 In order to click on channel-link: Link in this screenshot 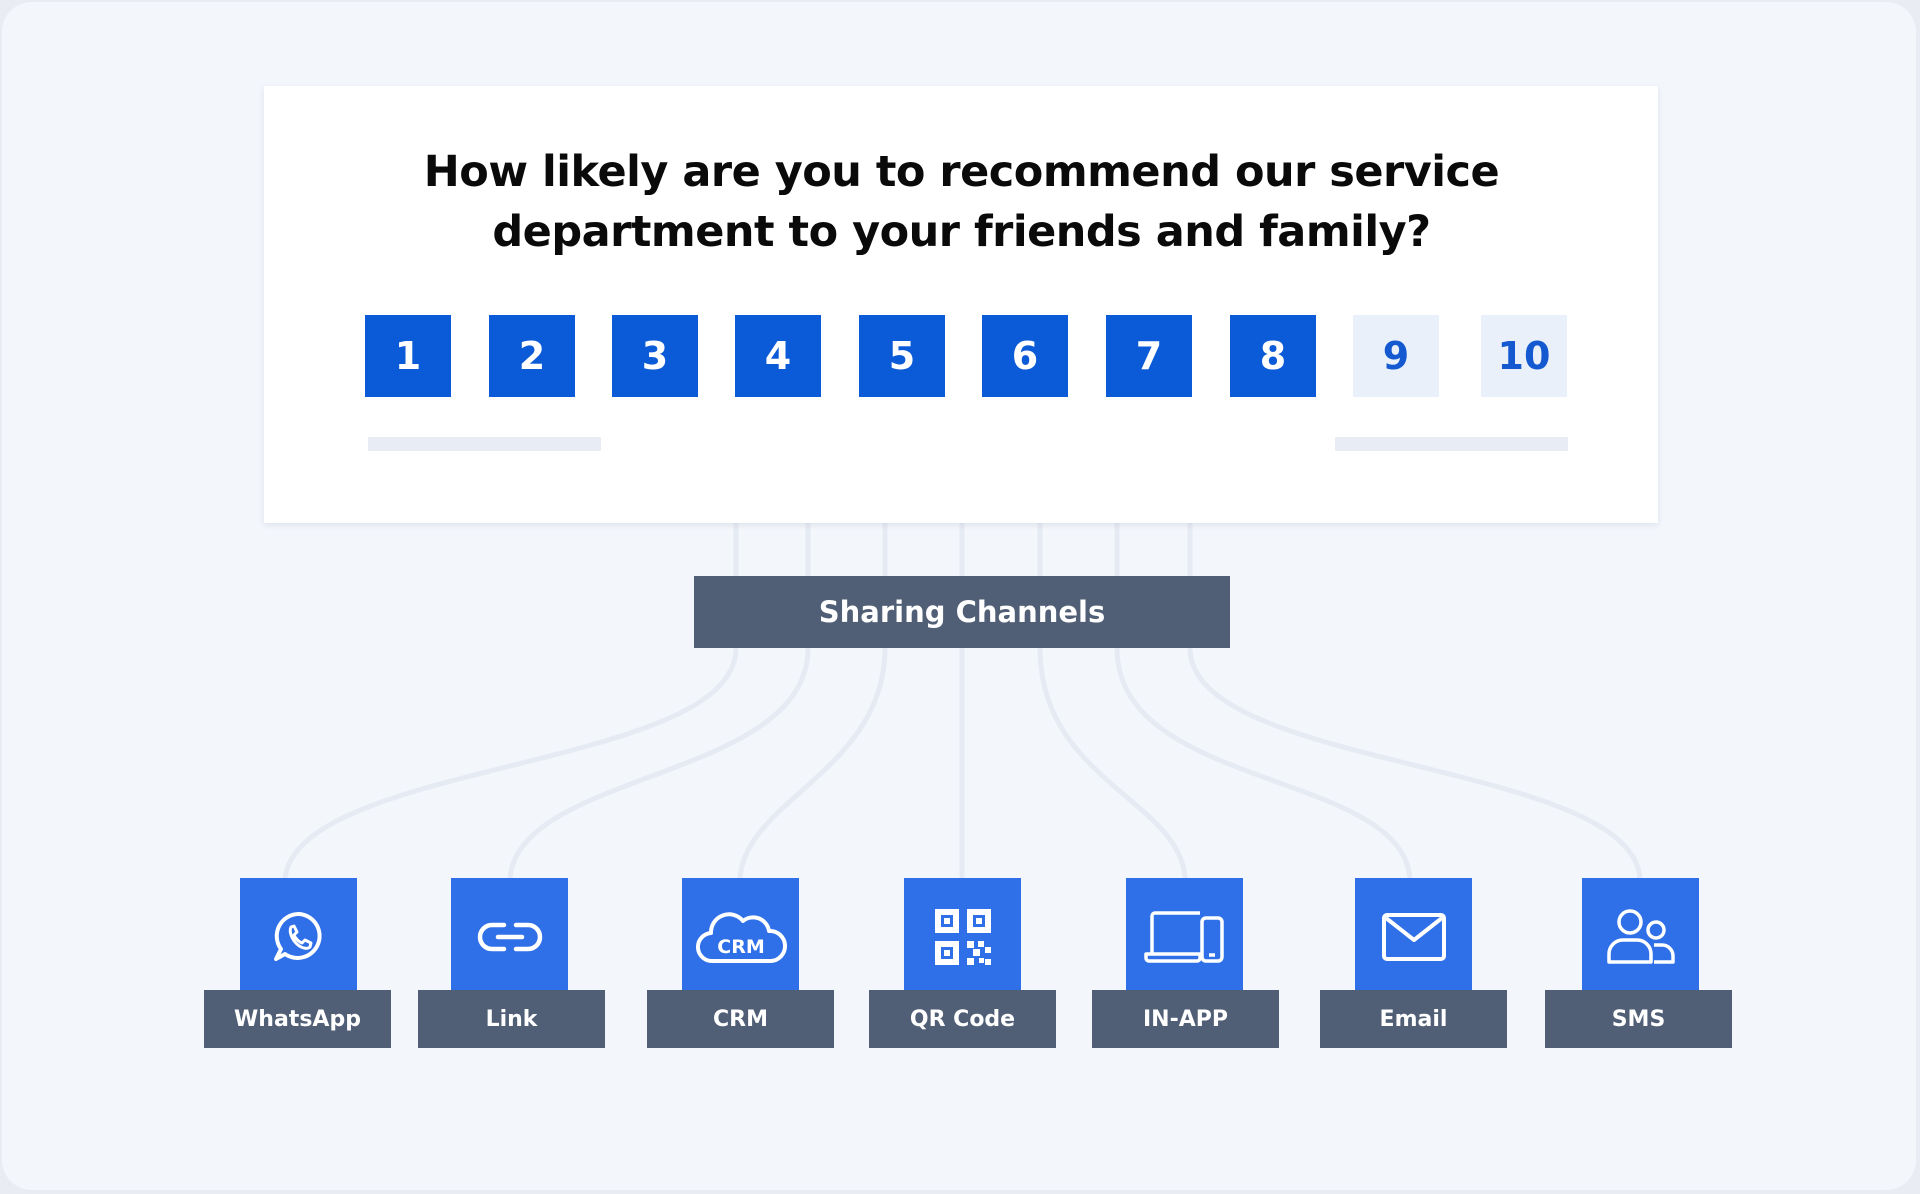, I will do `click(511, 963)`.